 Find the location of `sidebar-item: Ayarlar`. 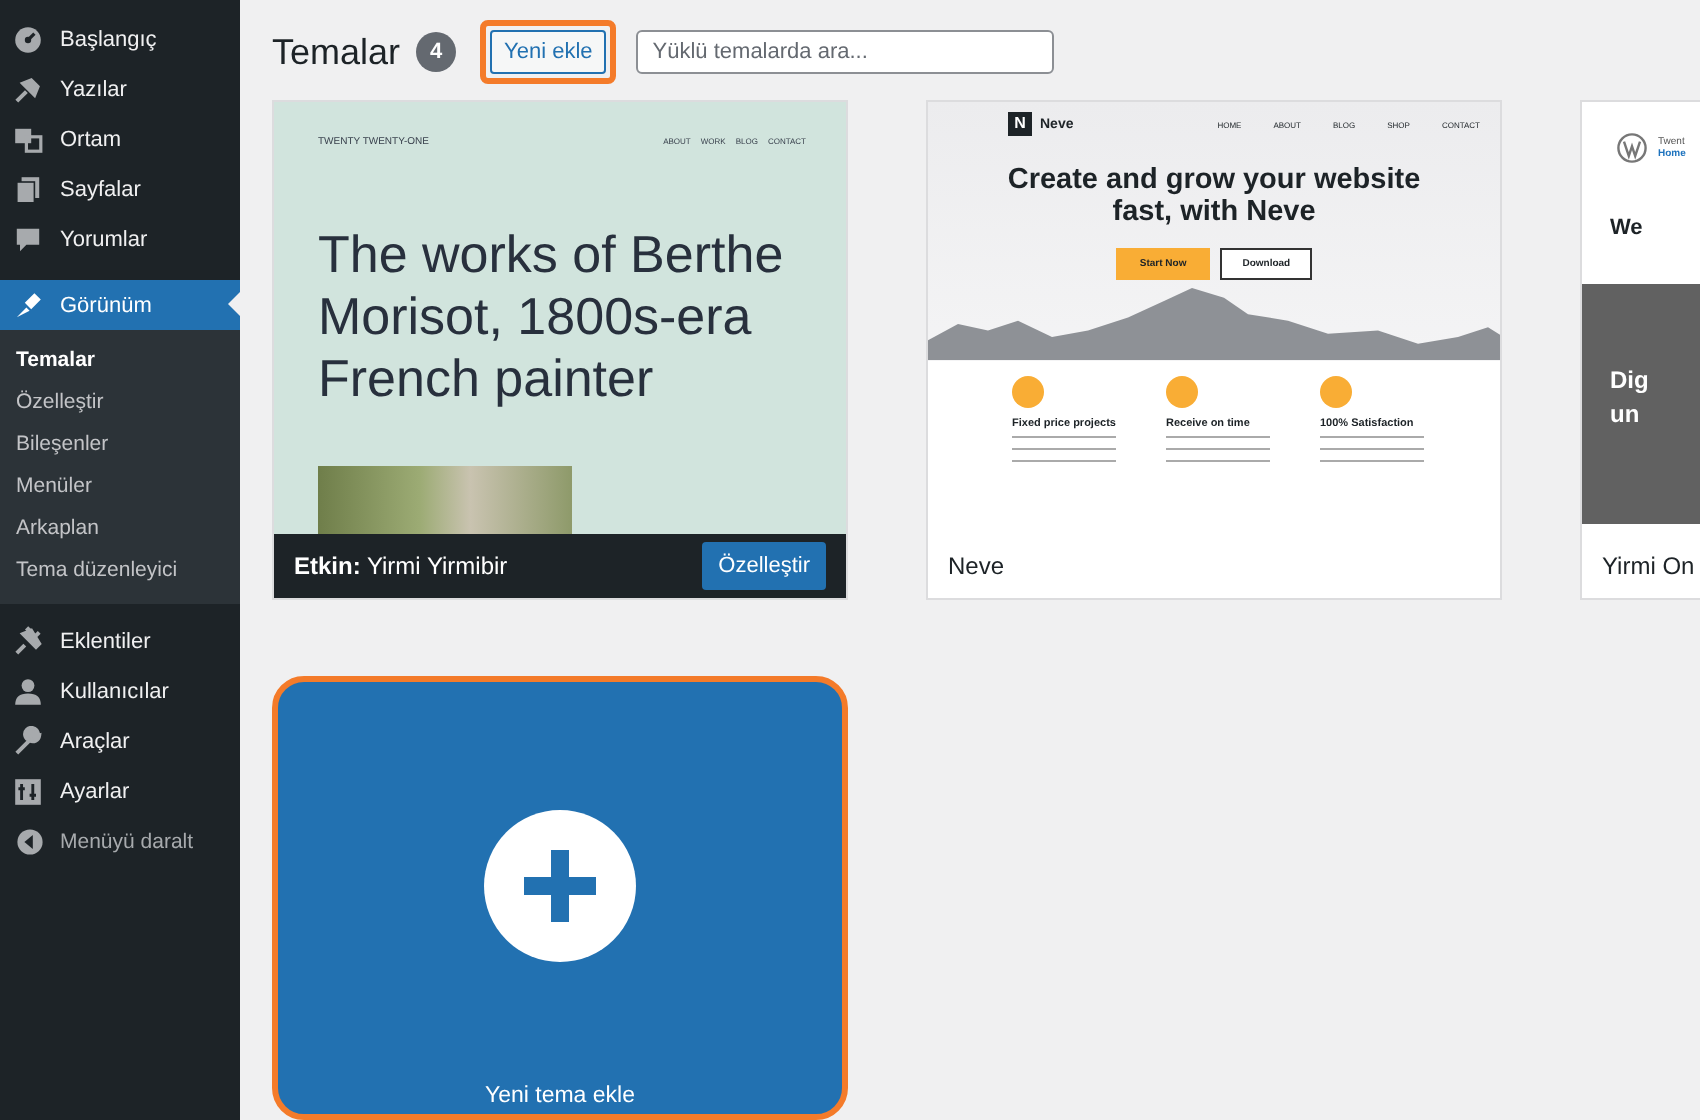

sidebar-item: Ayarlar is located at coordinates (120, 791).